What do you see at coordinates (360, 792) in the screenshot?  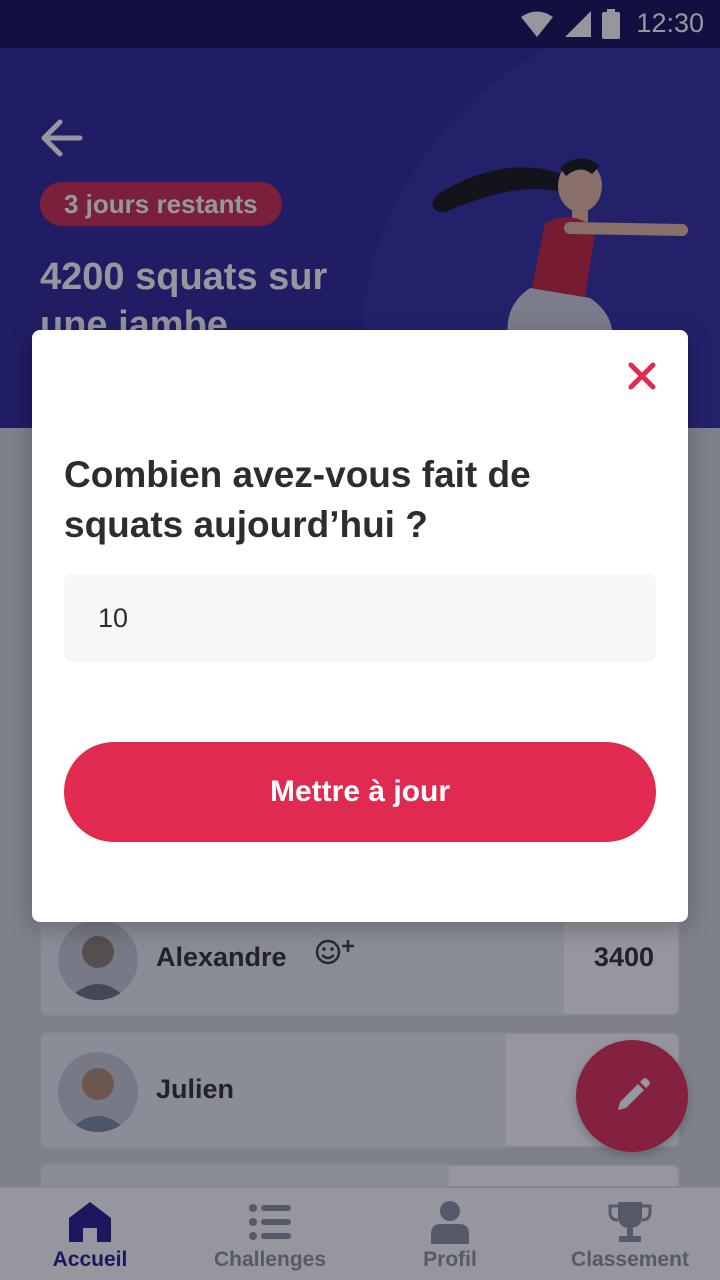 I see `update-button: Mettre à jour` at bounding box center [360, 792].